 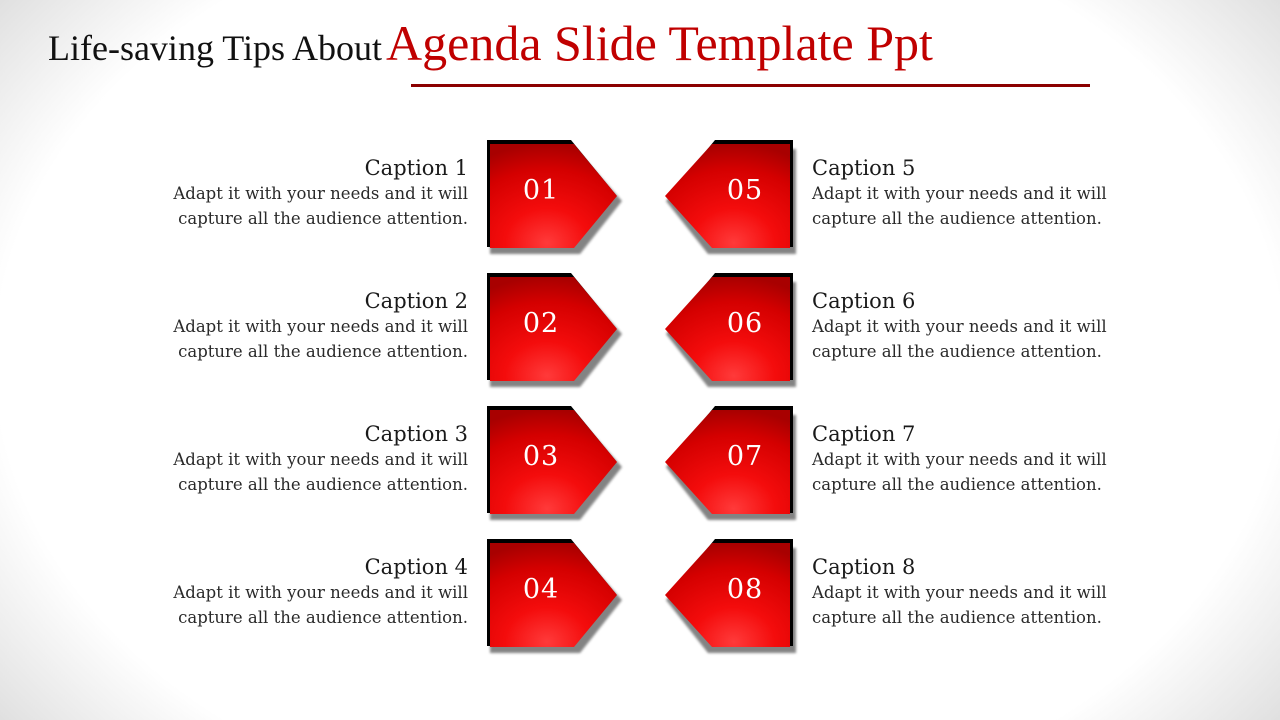 What do you see at coordinates (416, 301) in the screenshot?
I see `caption-title: Caption 2` at bounding box center [416, 301].